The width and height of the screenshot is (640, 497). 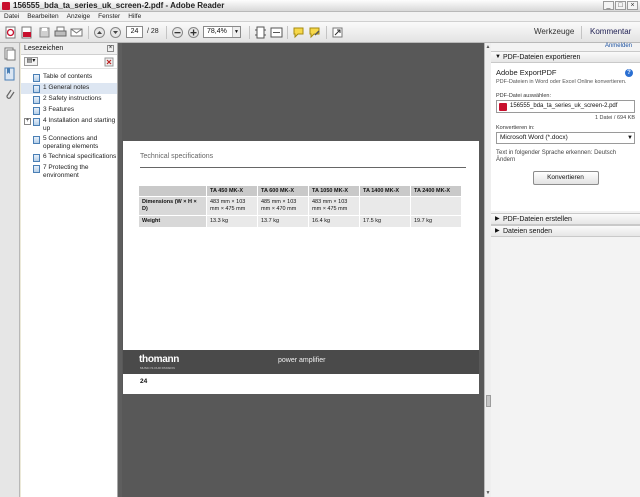 What do you see at coordinates (134, 32) in the screenshot?
I see `page-number-input: 24` at bounding box center [134, 32].